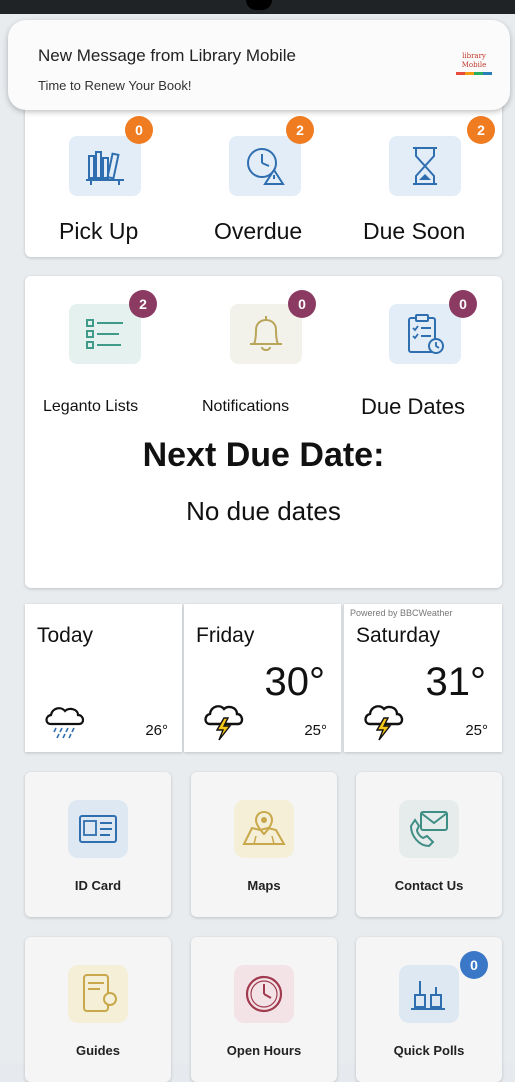  I want to click on tile-label: Contact Us, so click(429, 885).